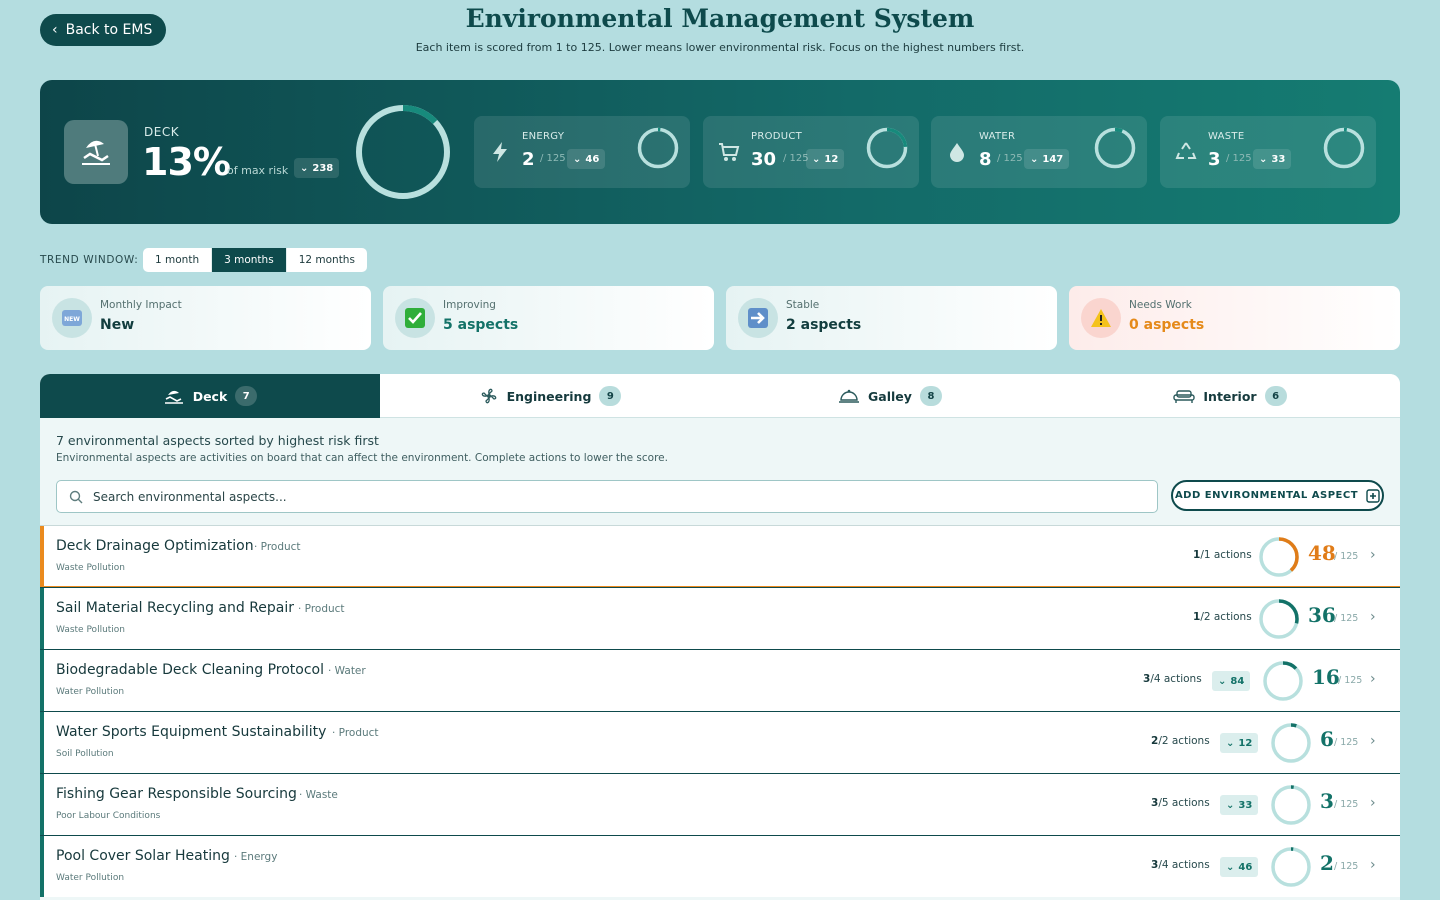 The height and width of the screenshot is (900, 1440). What do you see at coordinates (1234, 318) in the screenshot?
I see `stat-card-needs-work: Needs Work 0 aspects` at bounding box center [1234, 318].